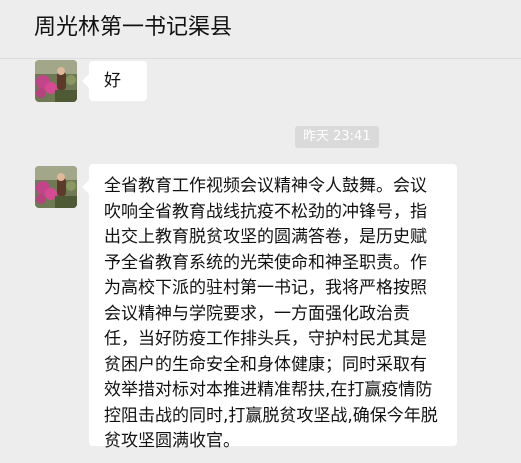  I want to click on message-bubble: 好, so click(114, 81).